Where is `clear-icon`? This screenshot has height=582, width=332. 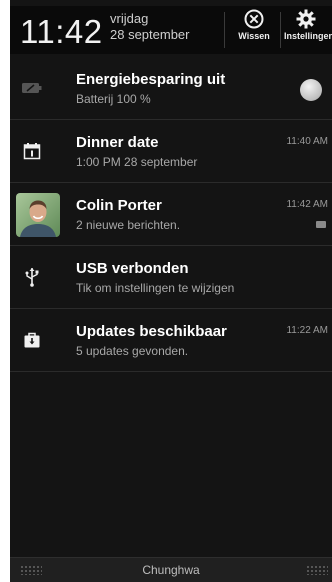 clear-icon is located at coordinates (254, 19).